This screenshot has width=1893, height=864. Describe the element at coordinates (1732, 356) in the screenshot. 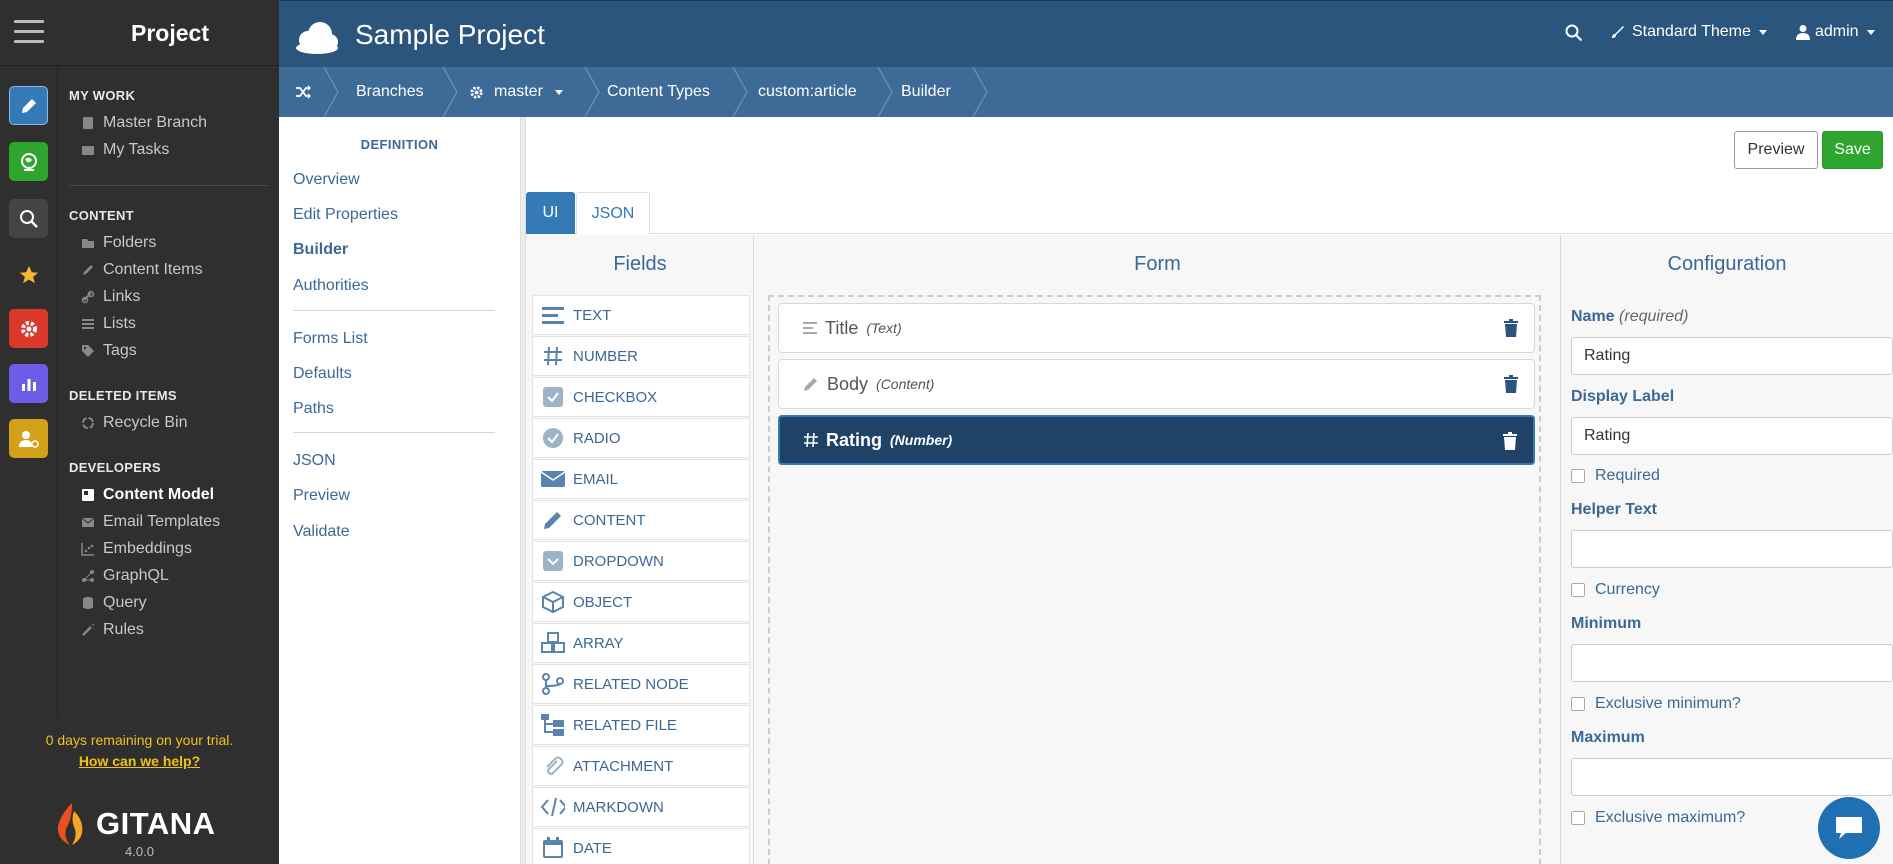

I see `name-field` at that location.